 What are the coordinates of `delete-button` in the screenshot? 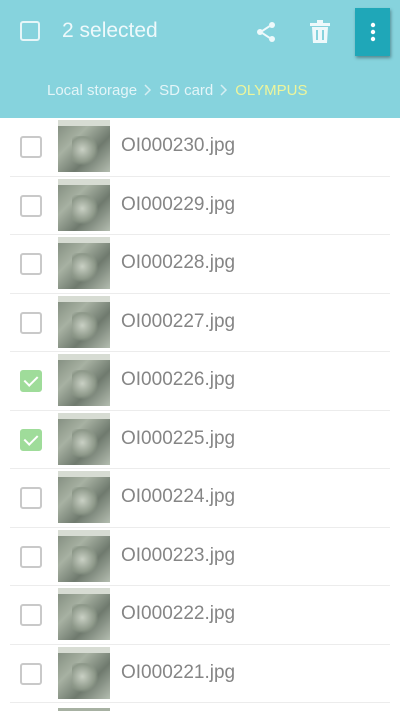 It's located at (320, 32).